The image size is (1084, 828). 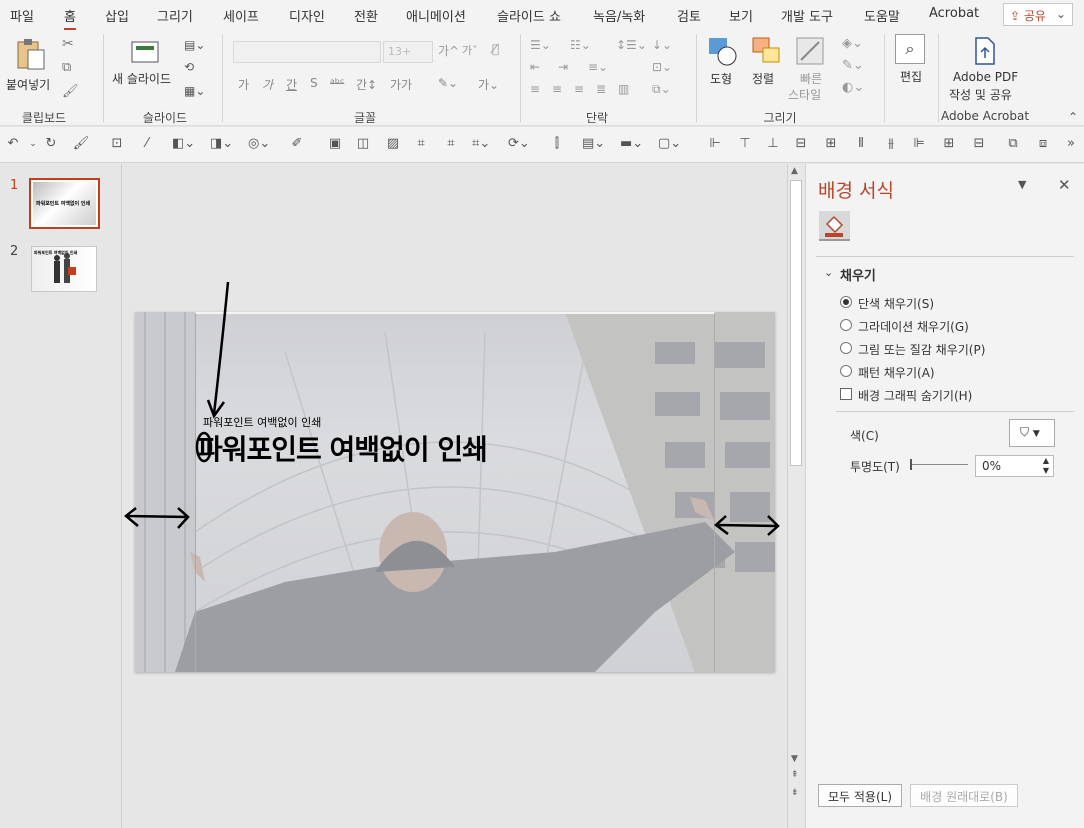 I want to click on align-top-icon: ⊤, so click(x=745, y=144).